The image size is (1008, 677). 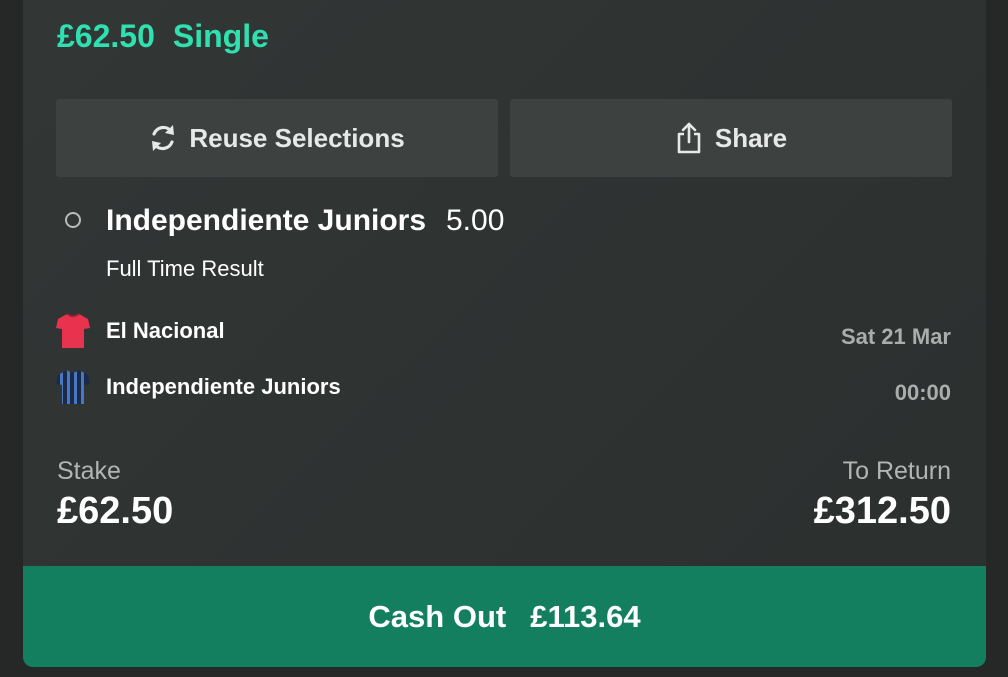 I want to click on bet-stake-amount: £62.50, so click(x=106, y=36).